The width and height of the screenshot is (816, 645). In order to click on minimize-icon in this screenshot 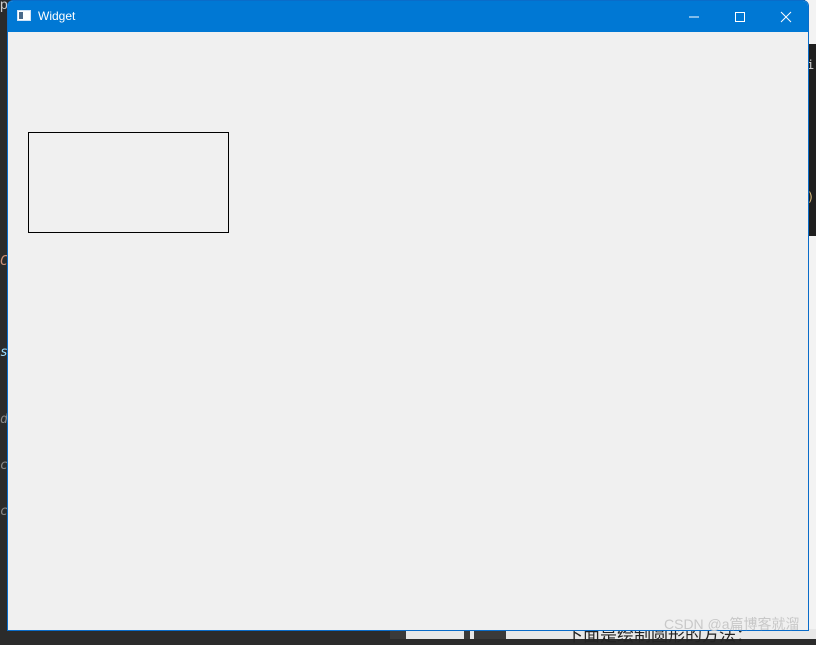, I will do `click(694, 17)`.